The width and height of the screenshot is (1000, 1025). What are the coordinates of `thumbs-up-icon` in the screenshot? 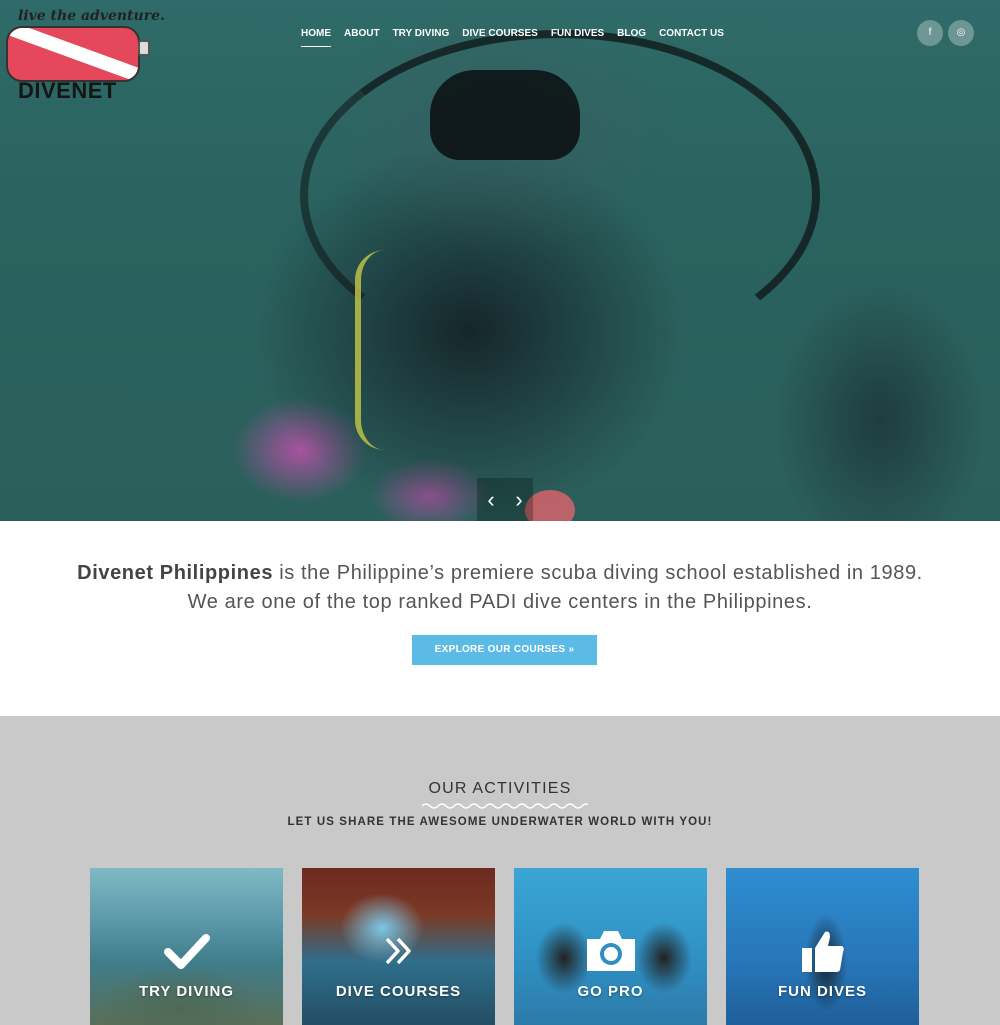 It's located at (822, 951).